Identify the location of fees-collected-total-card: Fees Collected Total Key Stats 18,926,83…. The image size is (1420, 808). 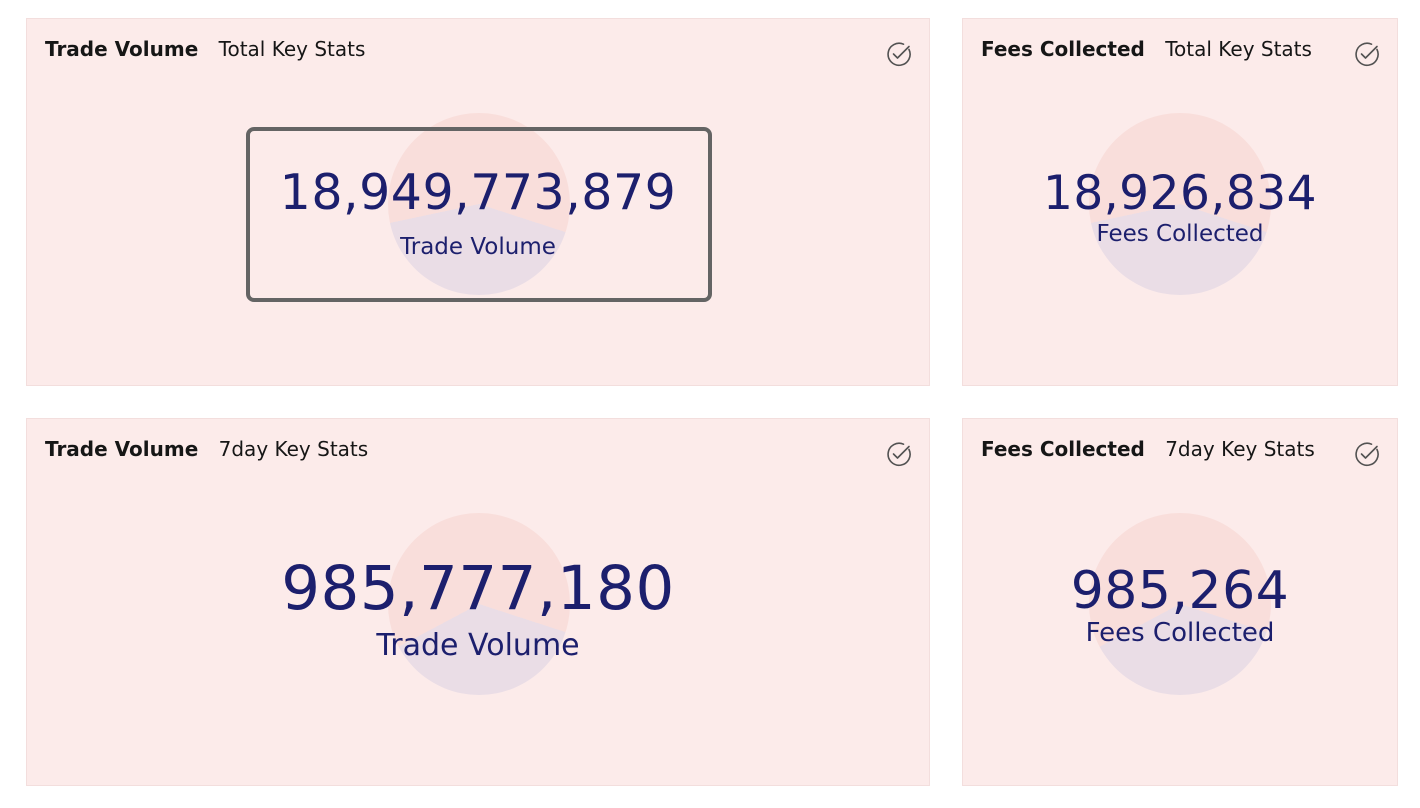
(1180, 202).